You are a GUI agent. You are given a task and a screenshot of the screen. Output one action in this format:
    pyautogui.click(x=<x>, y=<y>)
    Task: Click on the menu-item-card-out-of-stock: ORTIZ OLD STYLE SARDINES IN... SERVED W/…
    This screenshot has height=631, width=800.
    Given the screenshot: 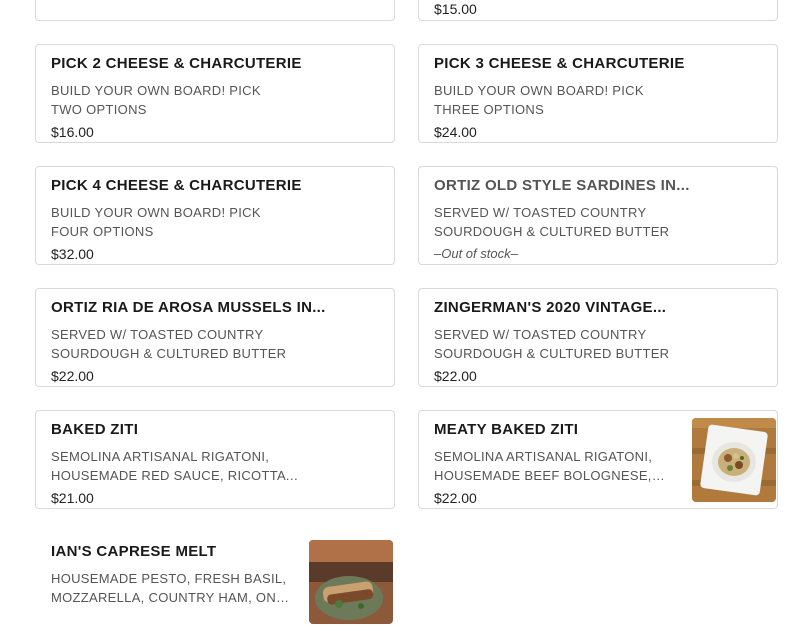 What is the action you would take?
    pyautogui.click(x=598, y=215)
    